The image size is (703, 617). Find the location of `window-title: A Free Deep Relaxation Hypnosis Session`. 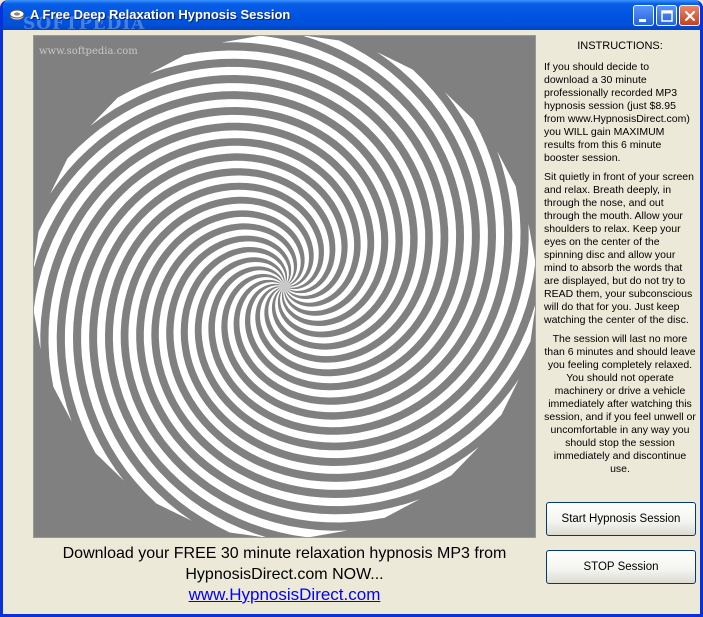

window-title: A Free Deep Relaxation Hypnosis Session is located at coordinates (160, 14).